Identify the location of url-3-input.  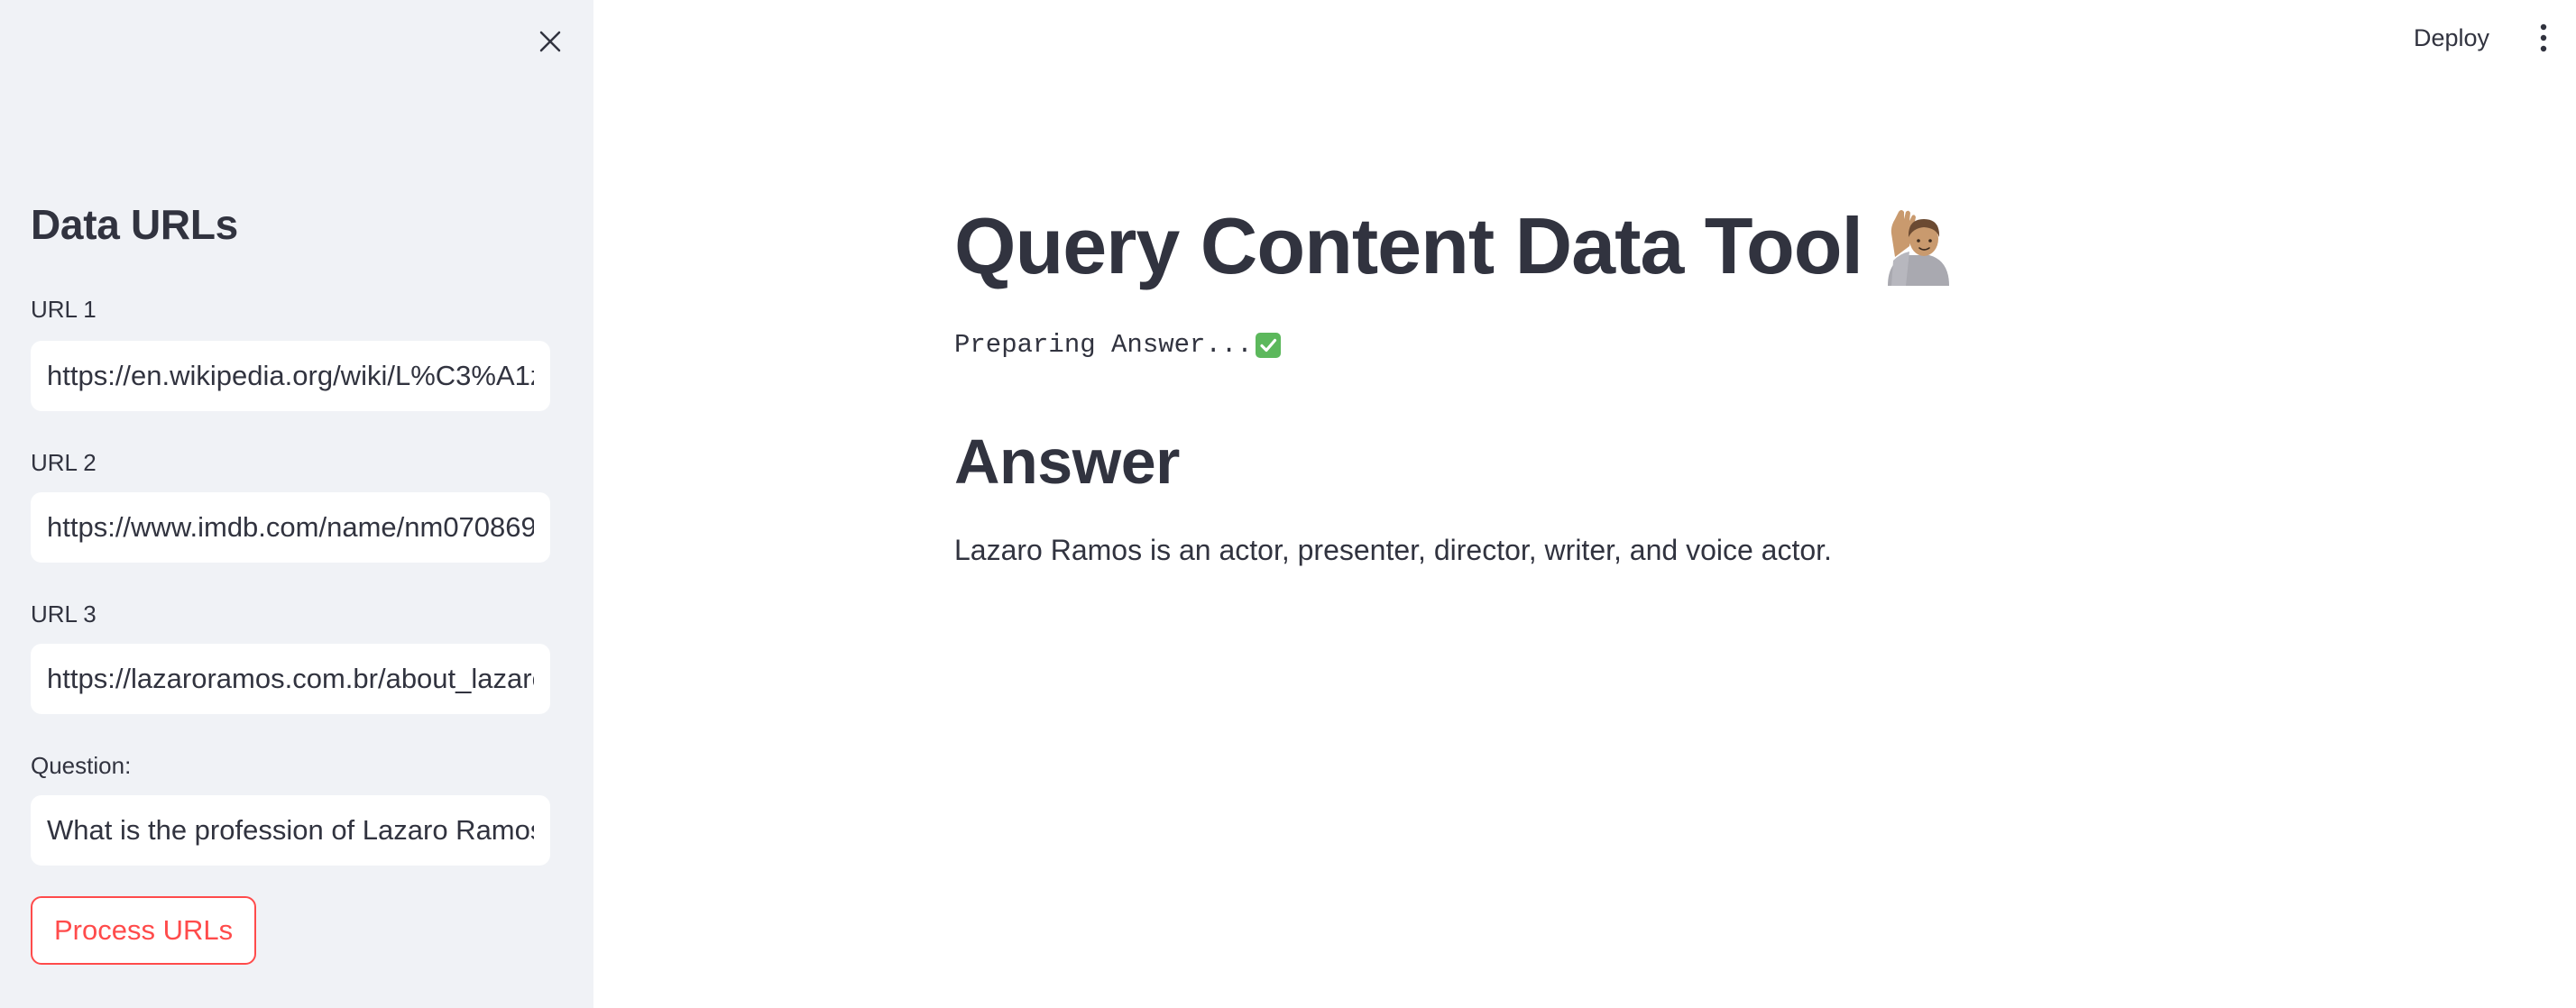
(290, 679).